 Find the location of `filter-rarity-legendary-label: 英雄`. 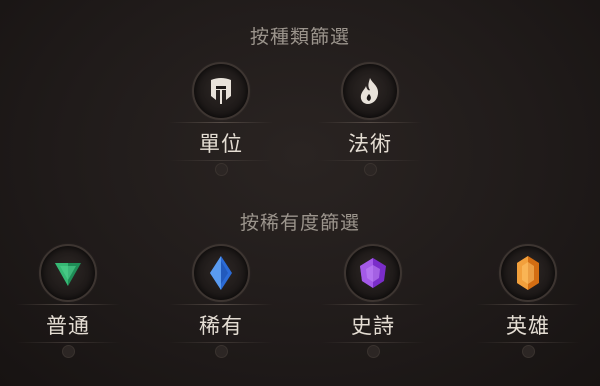

filter-rarity-legendary-label: 英雄 is located at coordinates (528, 326).